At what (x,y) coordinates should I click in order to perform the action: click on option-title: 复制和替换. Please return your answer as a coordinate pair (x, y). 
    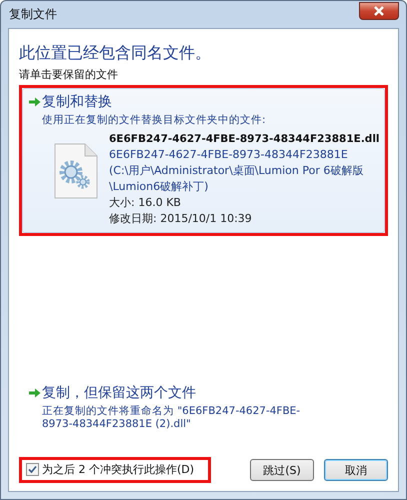
    Looking at the image, I should click on (77, 102).